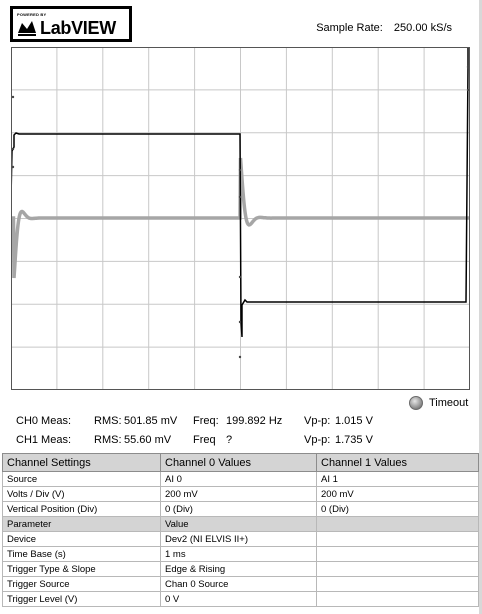  What do you see at coordinates (397, 479) in the screenshot?
I see `table-cell: AI 1` at bounding box center [397, 479].